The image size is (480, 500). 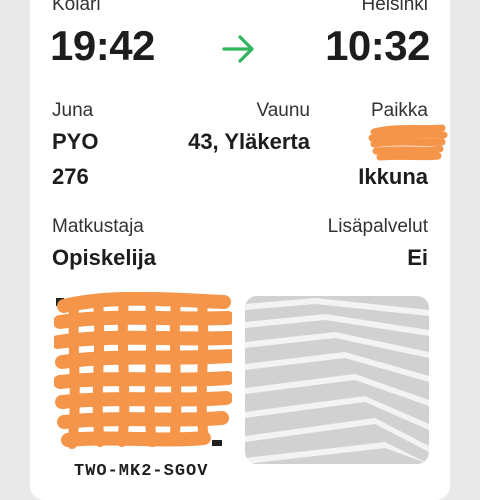 I want to click on extras-value: Ei, so click(x=417, y=257).